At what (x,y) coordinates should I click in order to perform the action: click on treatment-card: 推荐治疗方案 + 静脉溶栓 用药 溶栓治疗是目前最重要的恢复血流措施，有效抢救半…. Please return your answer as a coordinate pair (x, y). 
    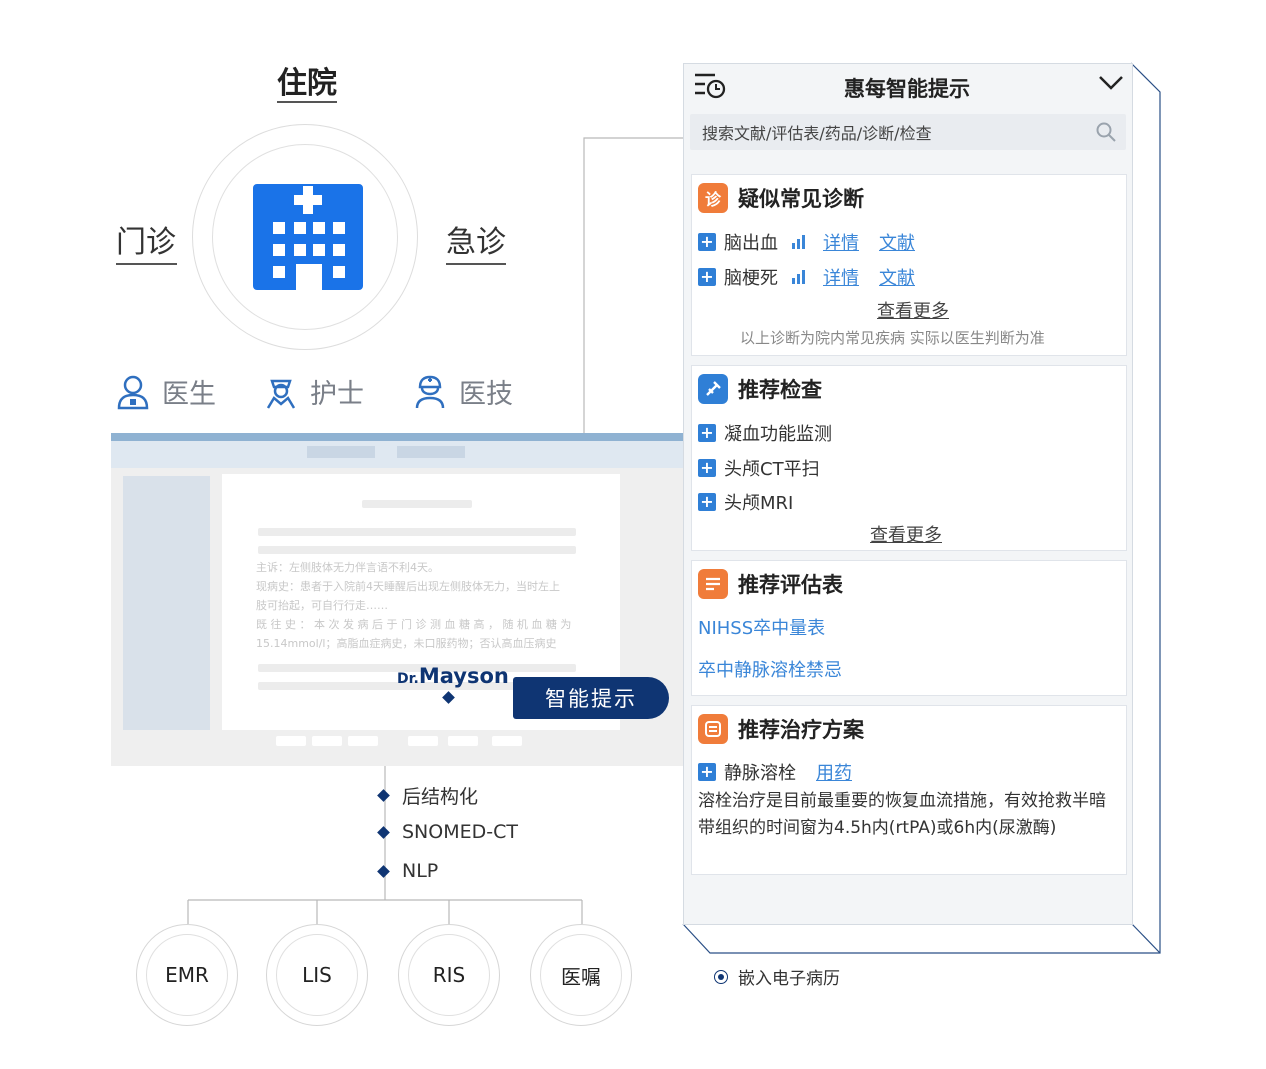
    Looking at the image, I should click on (909, 790).